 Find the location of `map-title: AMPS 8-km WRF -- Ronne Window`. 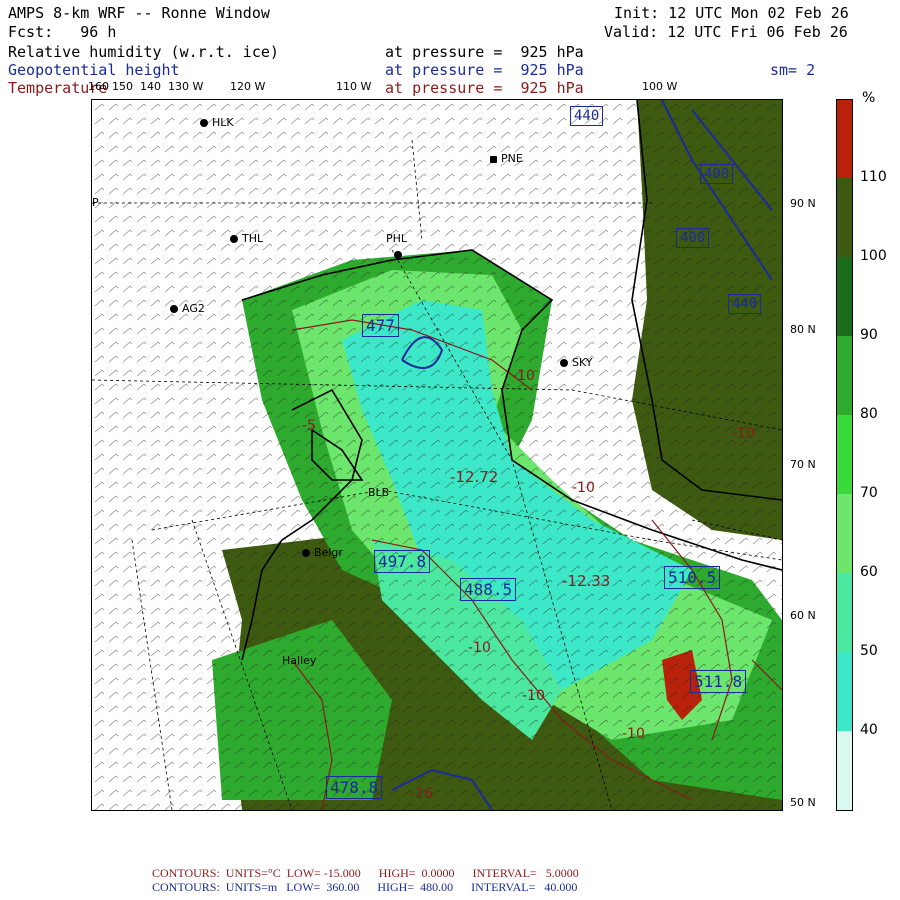

map-title: AMPS 8-km WRF -- Ronne Window is located at coordinates (139, 13).